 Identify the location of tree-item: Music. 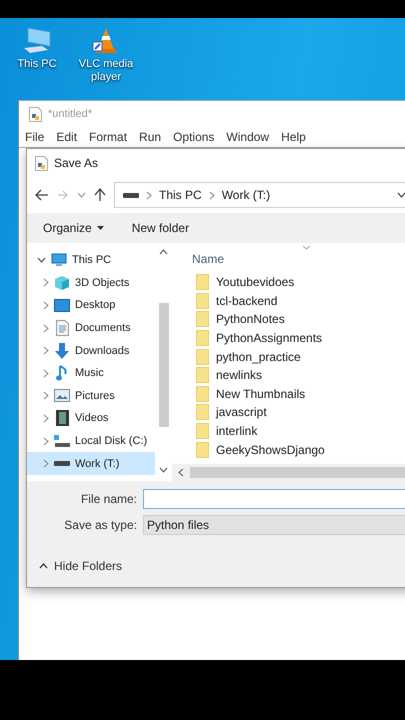
(91, 373).